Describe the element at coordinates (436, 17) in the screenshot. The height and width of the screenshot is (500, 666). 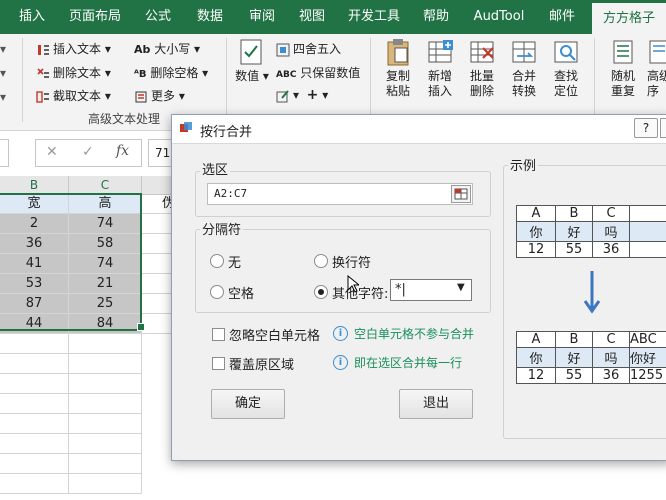
I see `tab-help: 帮助` at that location.